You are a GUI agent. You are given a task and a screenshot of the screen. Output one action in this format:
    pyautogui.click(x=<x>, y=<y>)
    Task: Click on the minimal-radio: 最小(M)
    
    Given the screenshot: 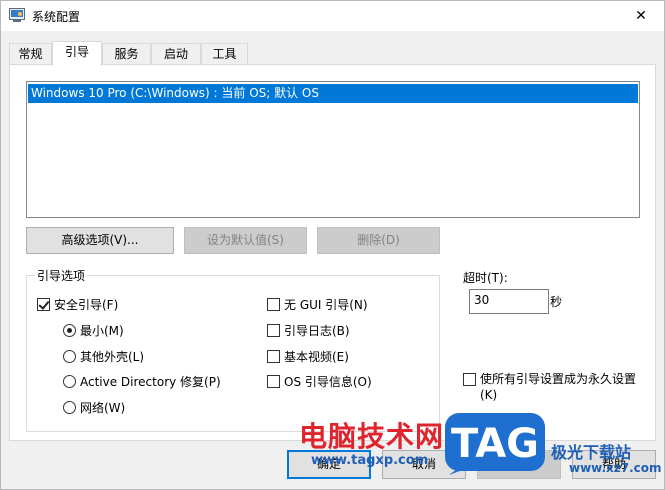 What is the action you would take?
    pyautogui.click(x=93, y=330)
    